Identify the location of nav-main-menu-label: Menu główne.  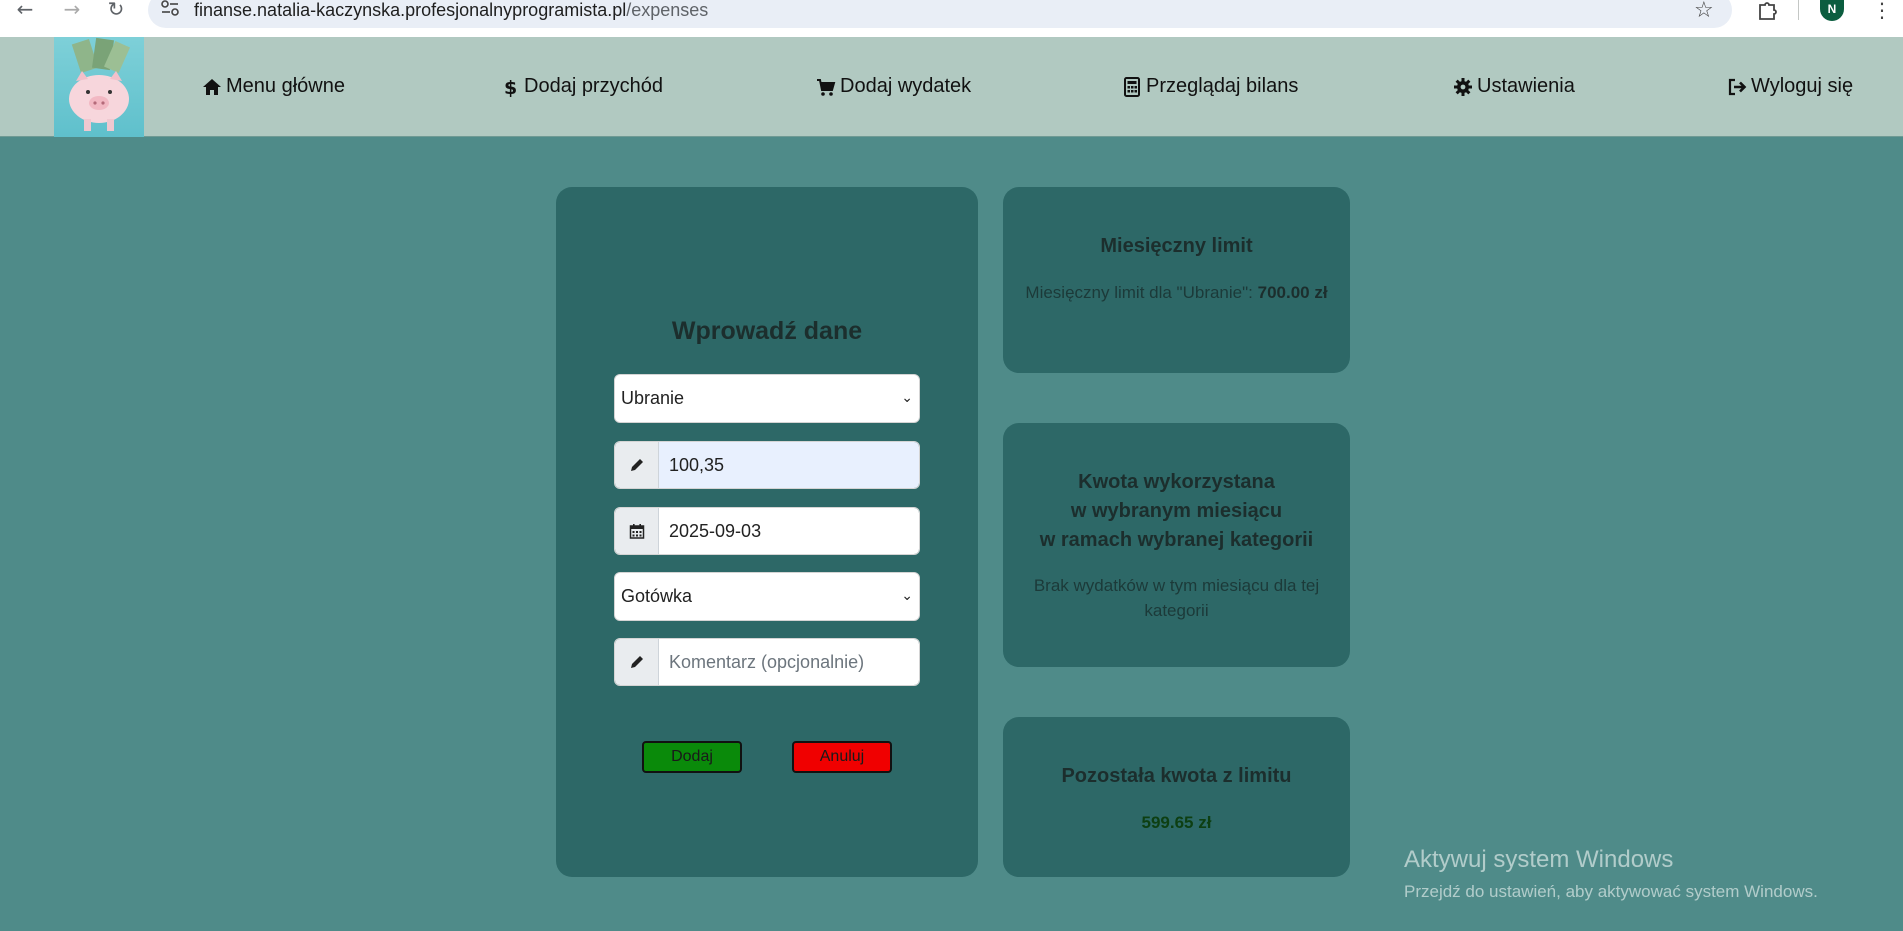
(285, 86).